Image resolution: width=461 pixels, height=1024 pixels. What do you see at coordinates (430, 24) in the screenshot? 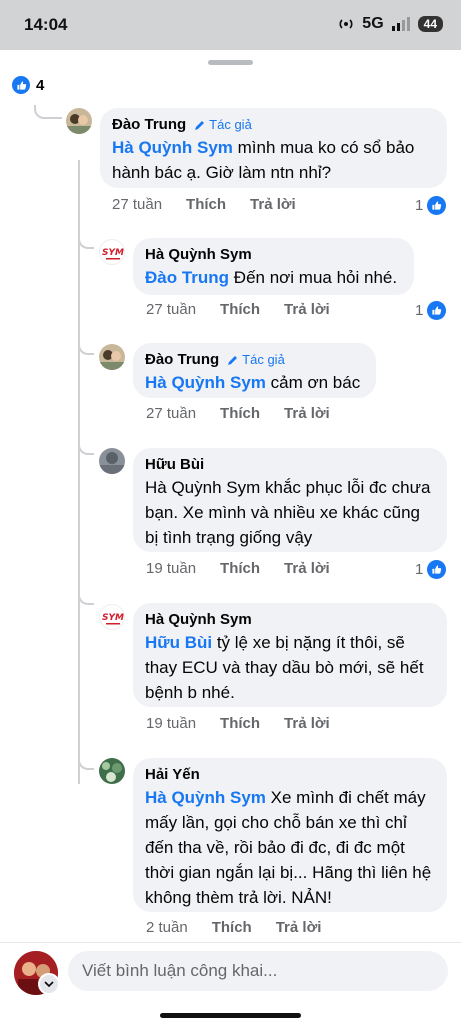
I see `battery-icon: 44` at bounding box center [430, 24].